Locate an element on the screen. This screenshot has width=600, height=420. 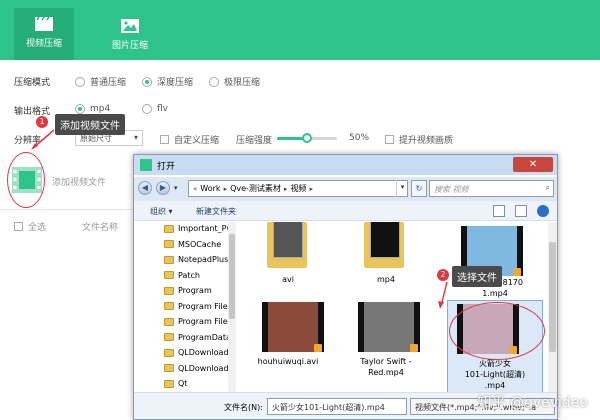
history-dropdown-icon: ▾ is located at coordinates (176, 188).